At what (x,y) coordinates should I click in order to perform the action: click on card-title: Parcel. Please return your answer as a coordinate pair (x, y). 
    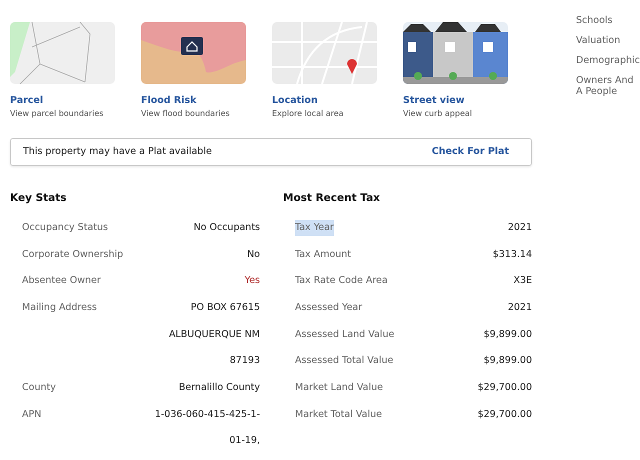
    Looking at the image, I should click on (62, 100).